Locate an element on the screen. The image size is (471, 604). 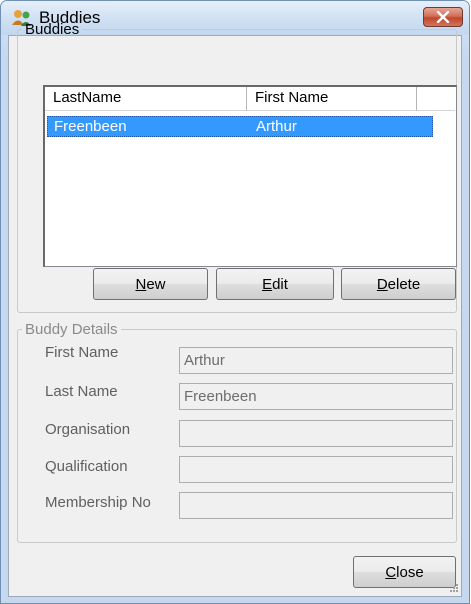
last-name-field is located at coordinates (316, 396).